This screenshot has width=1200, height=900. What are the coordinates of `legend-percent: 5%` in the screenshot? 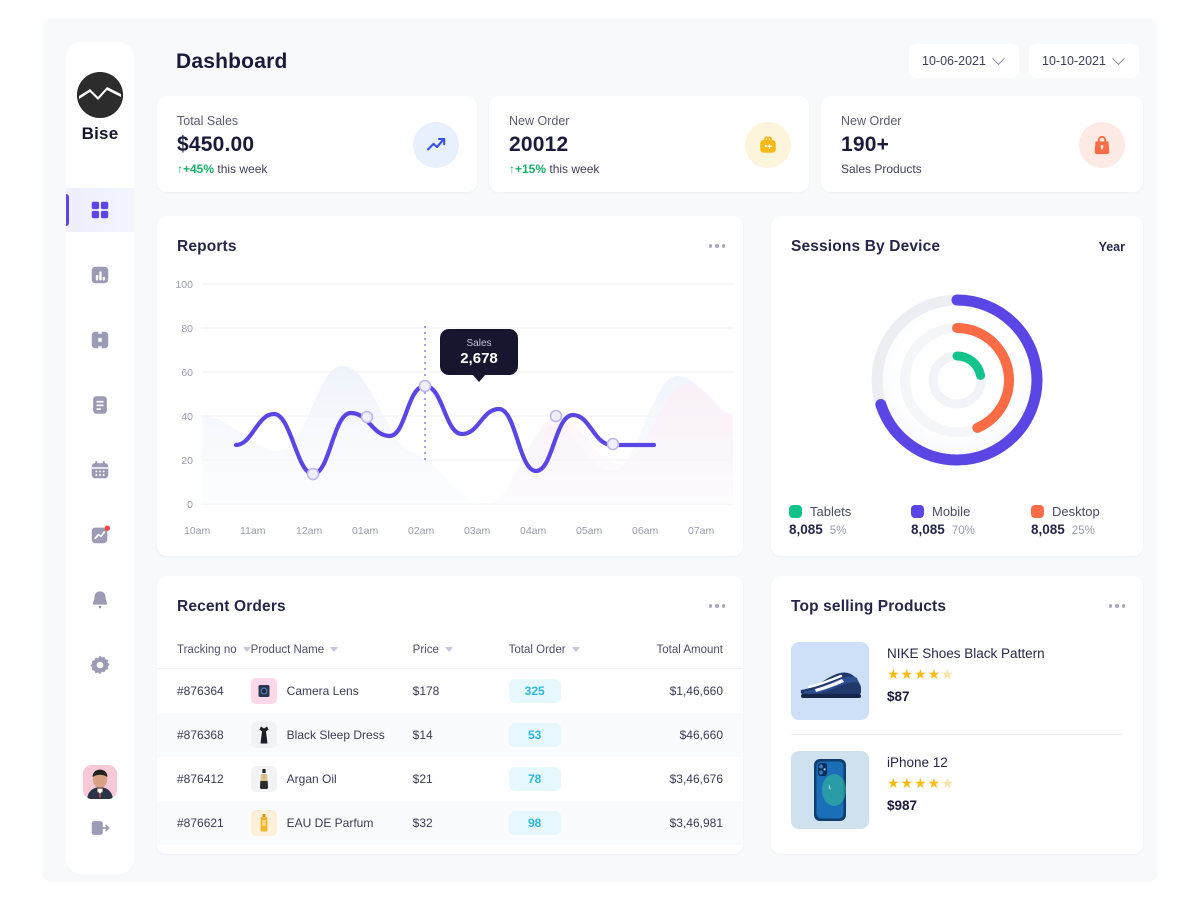 It's located at (838, 531).